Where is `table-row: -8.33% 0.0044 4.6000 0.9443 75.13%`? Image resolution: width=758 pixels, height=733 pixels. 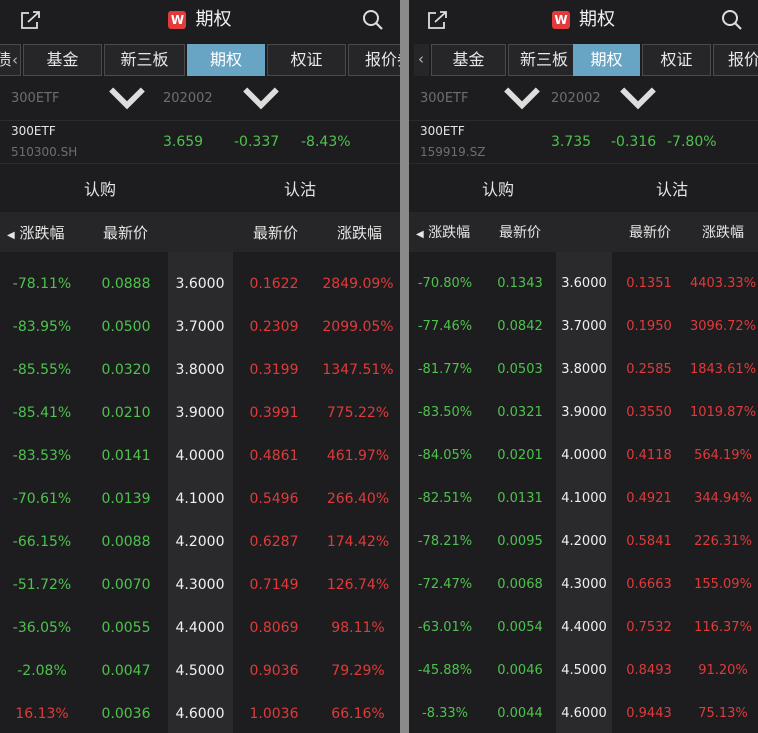
table-row: -8.33% 0.0044 4.6000 0.9443 75.13% is located at coordinates (583, 713).